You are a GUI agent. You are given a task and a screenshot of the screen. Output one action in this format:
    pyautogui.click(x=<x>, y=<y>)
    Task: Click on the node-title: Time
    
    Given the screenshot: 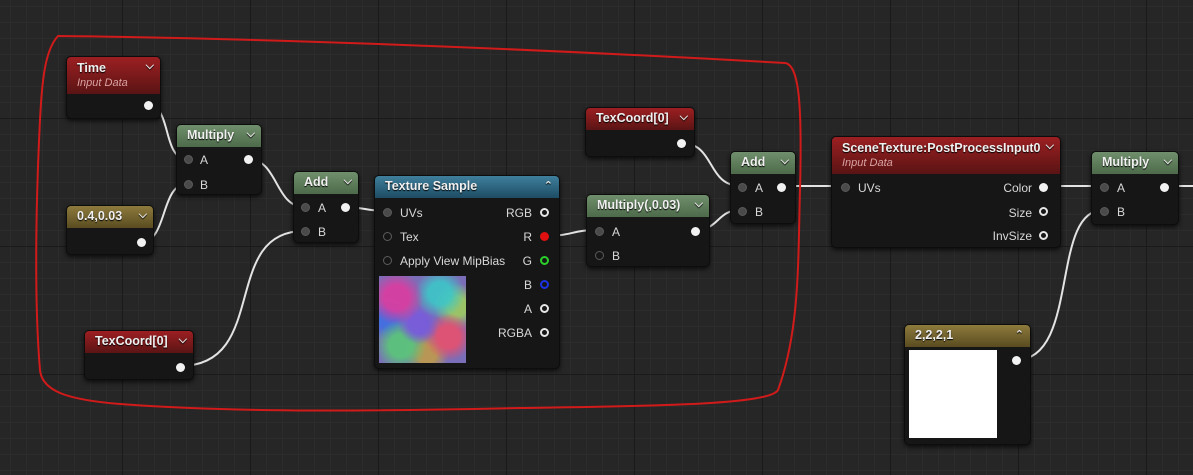 What is the action you would take?
    pyautogui.click(x=91, y=68)
    